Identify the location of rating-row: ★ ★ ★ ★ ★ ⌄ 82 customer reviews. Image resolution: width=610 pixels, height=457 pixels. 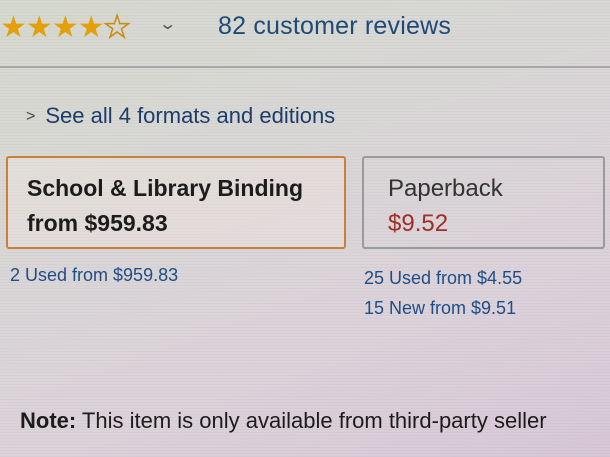
(305, 28).